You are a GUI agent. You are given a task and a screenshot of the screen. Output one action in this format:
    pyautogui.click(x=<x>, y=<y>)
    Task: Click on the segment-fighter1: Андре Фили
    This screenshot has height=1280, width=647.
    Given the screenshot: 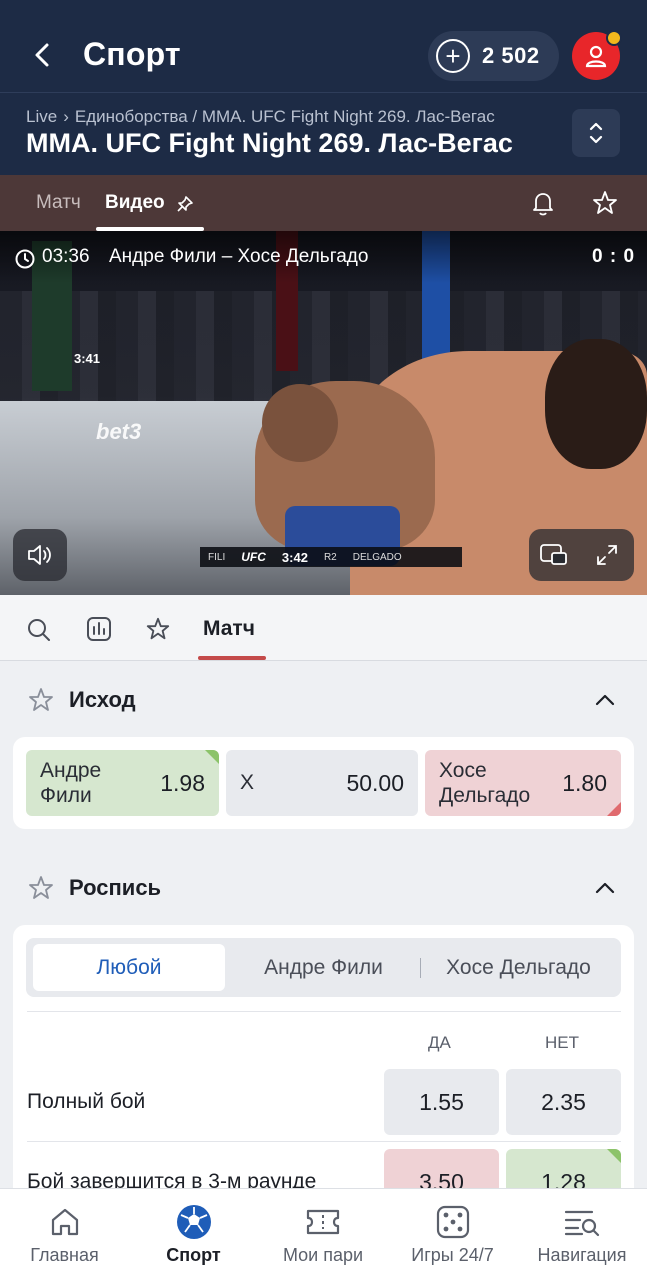 What is the action you would take?
    pyautogui.click(x=323, y=967)
    